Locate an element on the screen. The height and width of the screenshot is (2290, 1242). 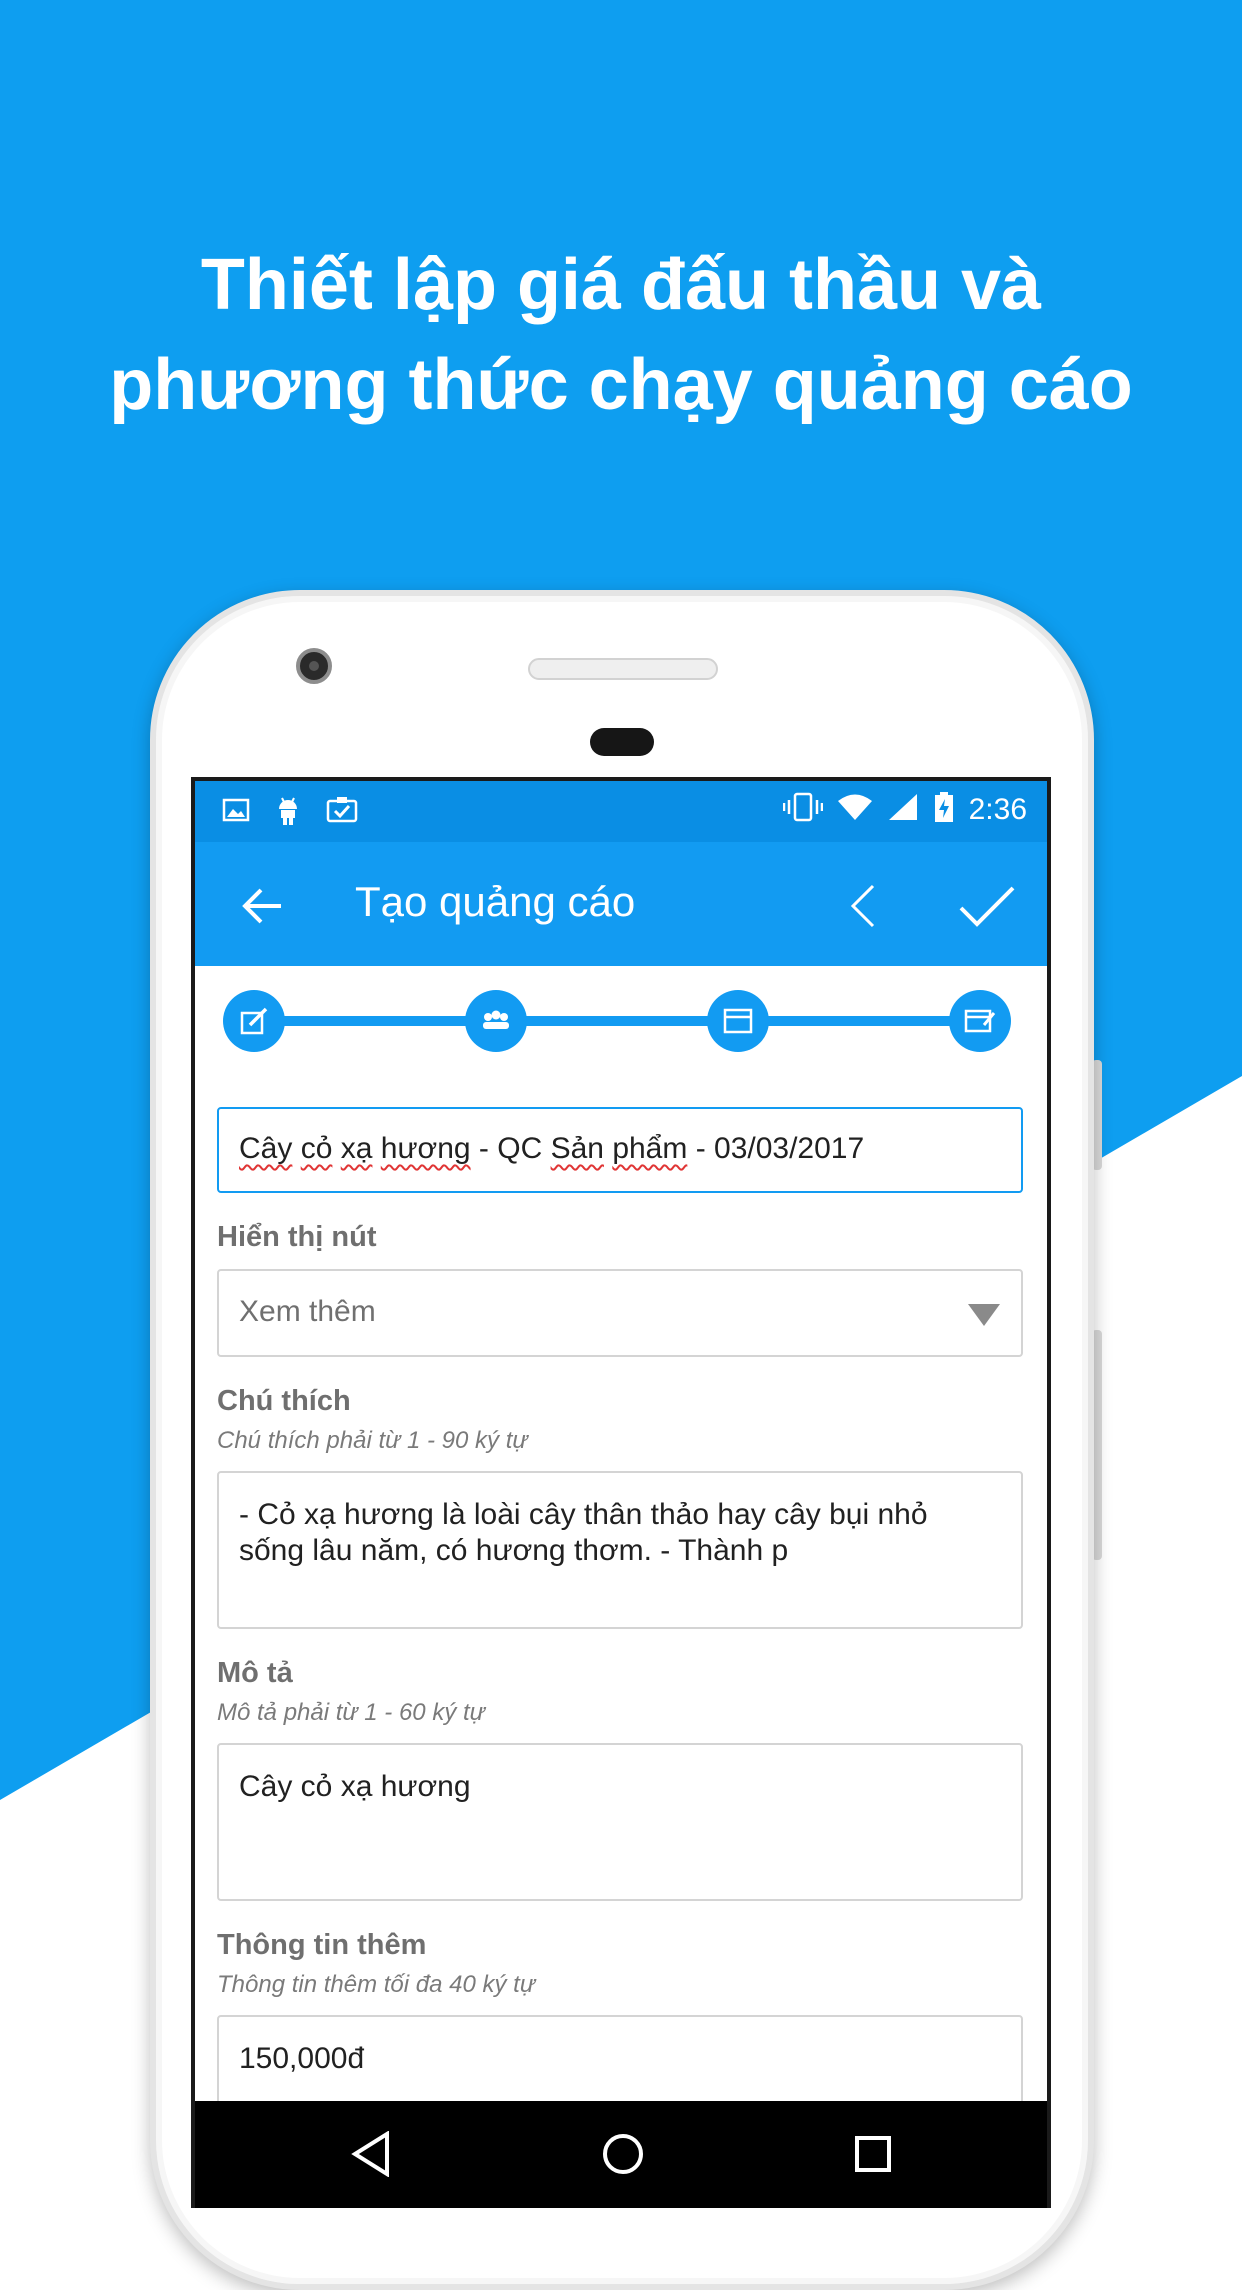
app-toolbar: Tạo quảng cáo is located at coordinates (621, 904).